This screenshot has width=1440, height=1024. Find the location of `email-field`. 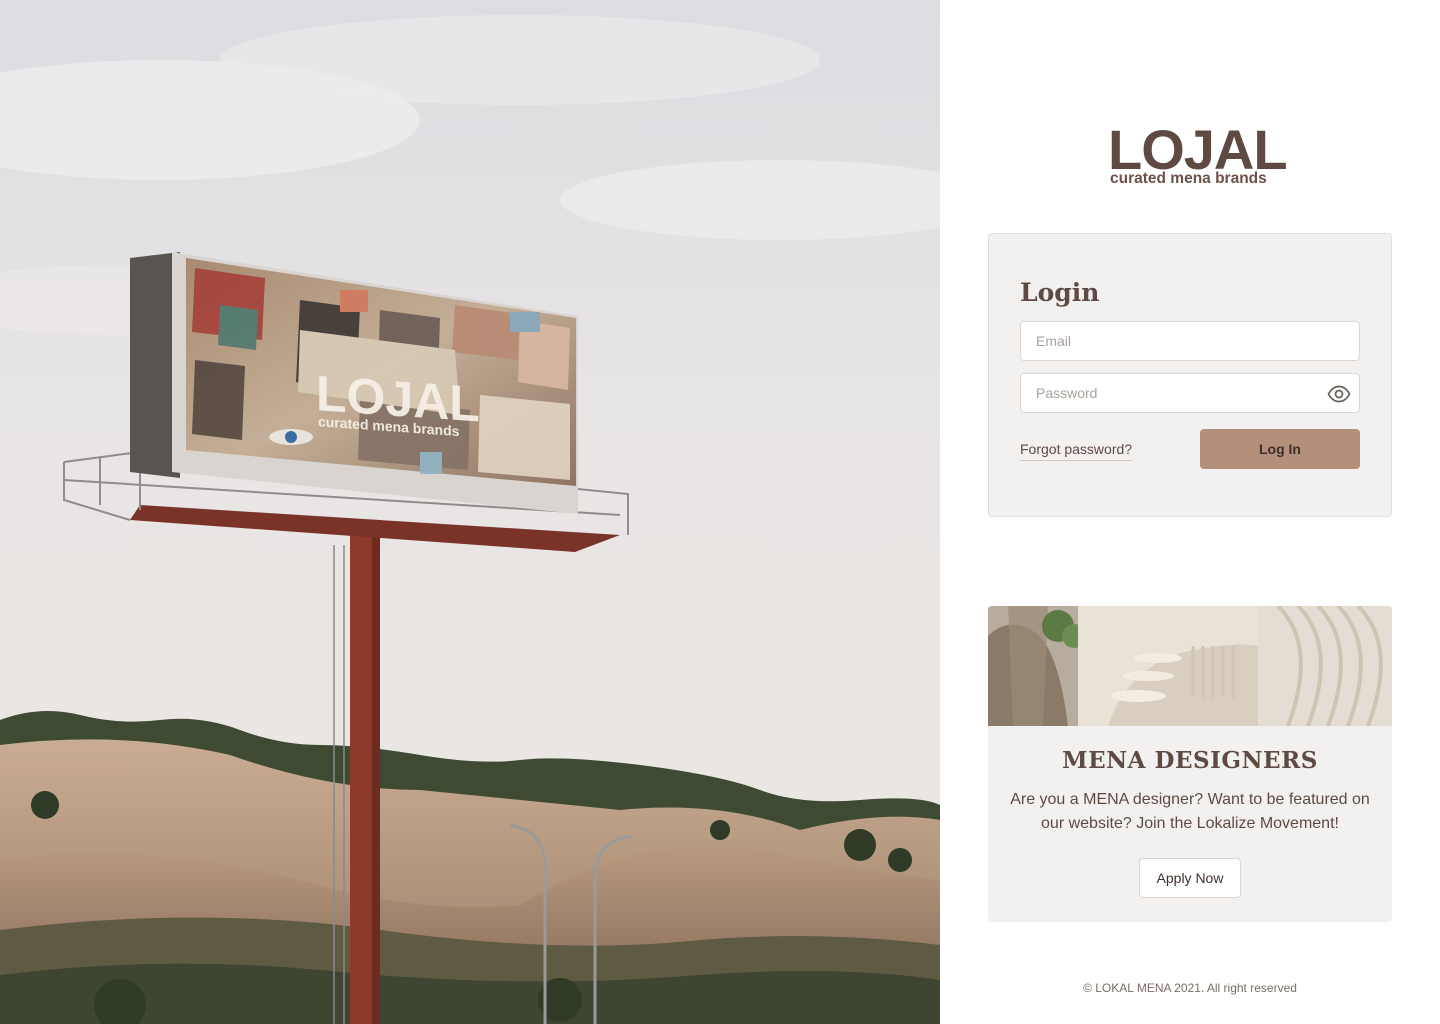

email-field is located at coordinates (1190, 341).